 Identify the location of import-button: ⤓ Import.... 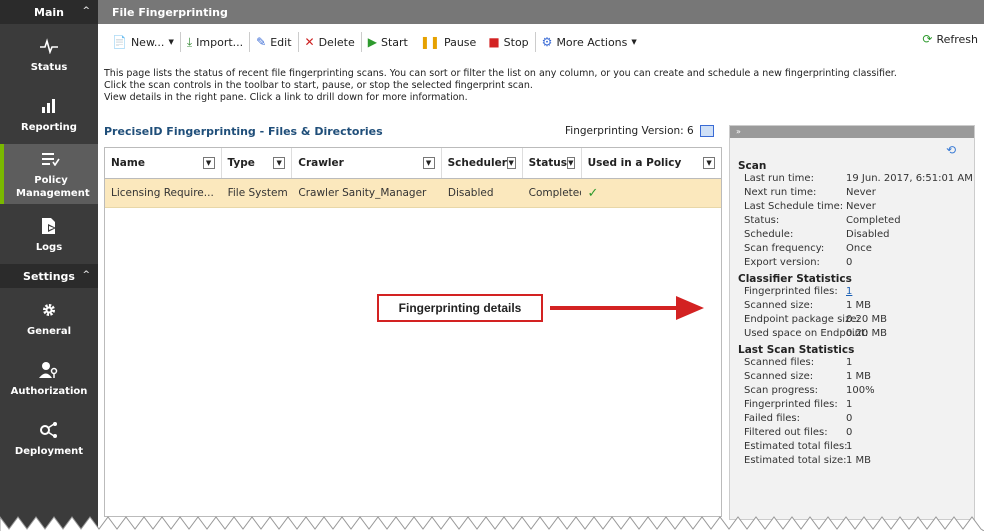
(216, 42).